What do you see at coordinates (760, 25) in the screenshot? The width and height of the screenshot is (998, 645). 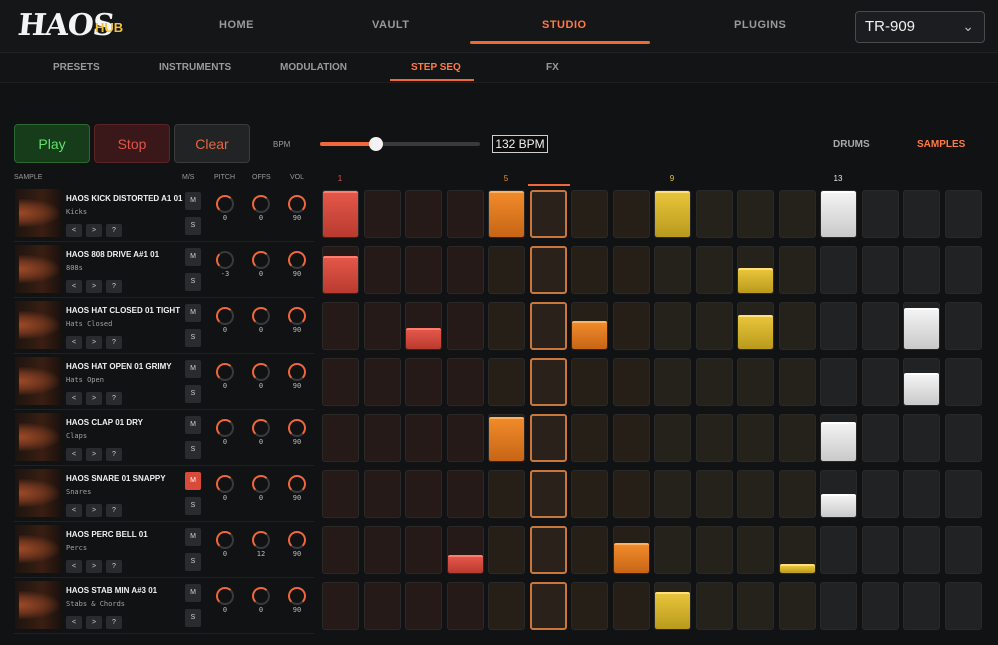 I see `nav-plugins: PLUGINS` at bounding box center [760, 25].